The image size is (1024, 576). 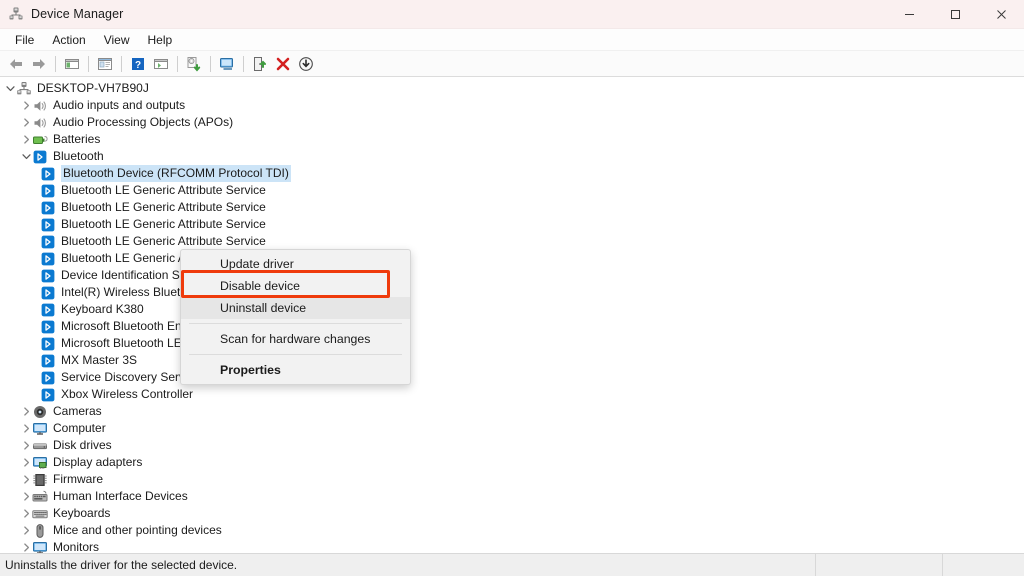 What do you see at coordinates (40, 446) in the screenshot?
I see `disk-drive-icon` at bounding box center [40, 446].